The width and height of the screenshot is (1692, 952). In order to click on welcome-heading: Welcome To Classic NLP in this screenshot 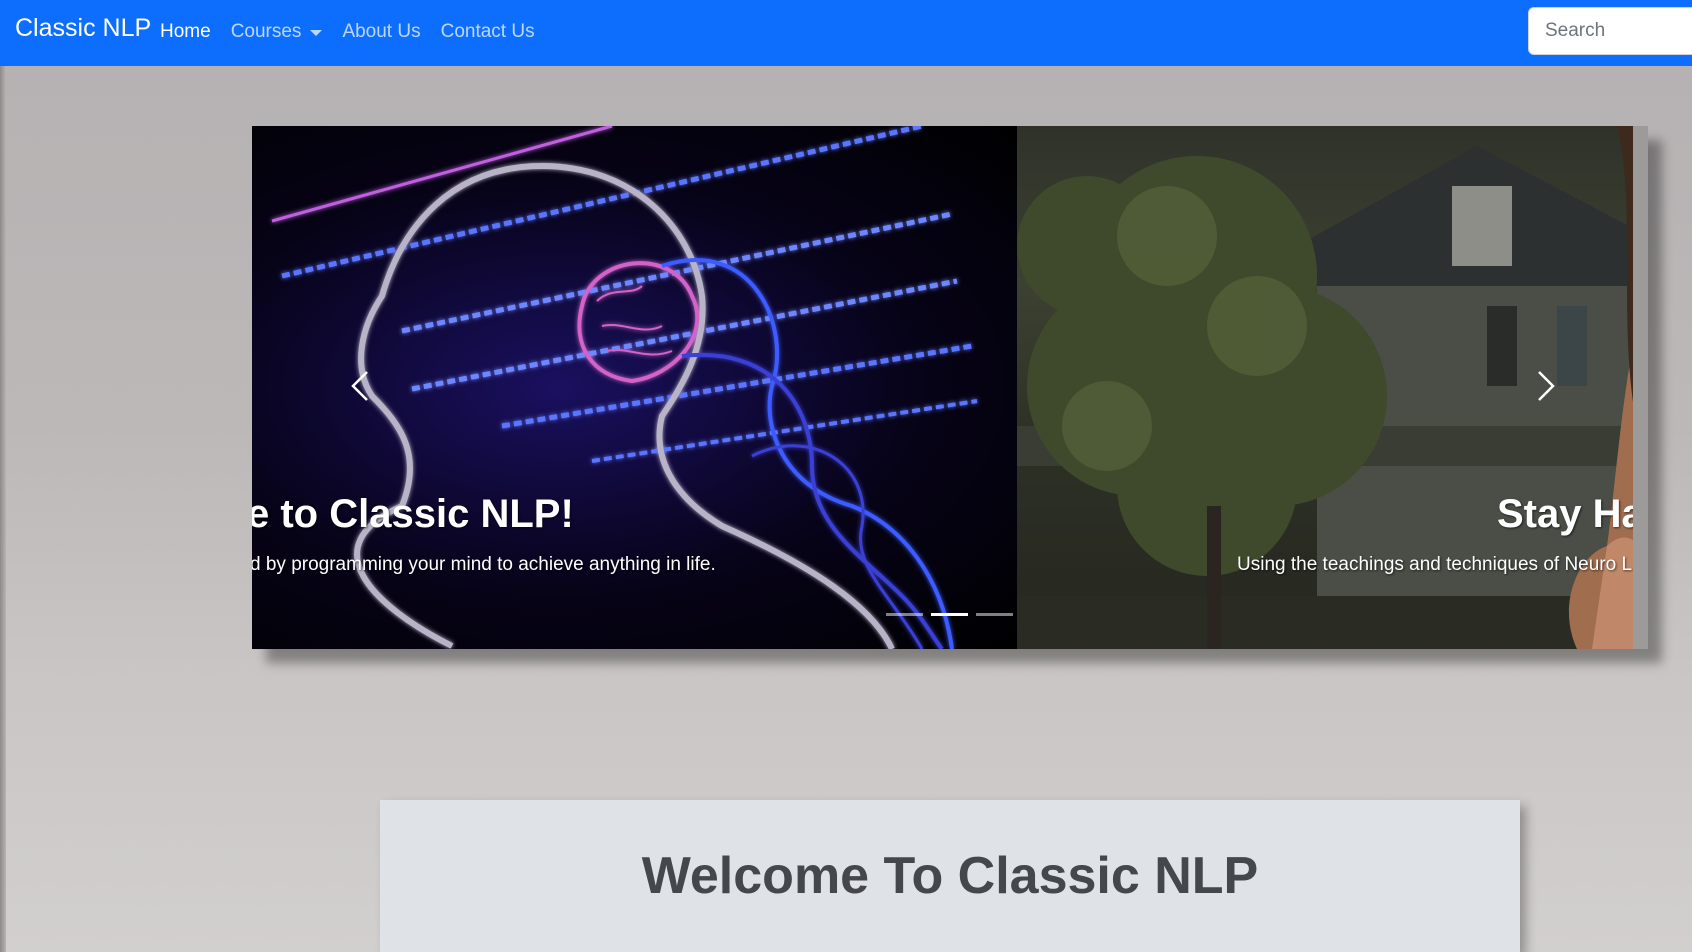, I will do `click(950, 876)`.